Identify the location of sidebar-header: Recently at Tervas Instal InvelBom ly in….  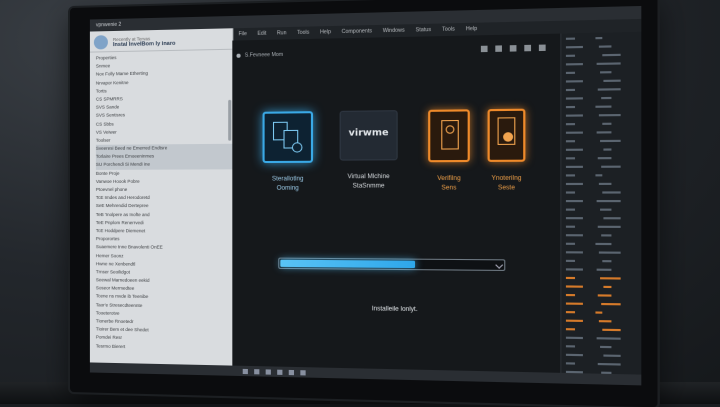
(161, 40).